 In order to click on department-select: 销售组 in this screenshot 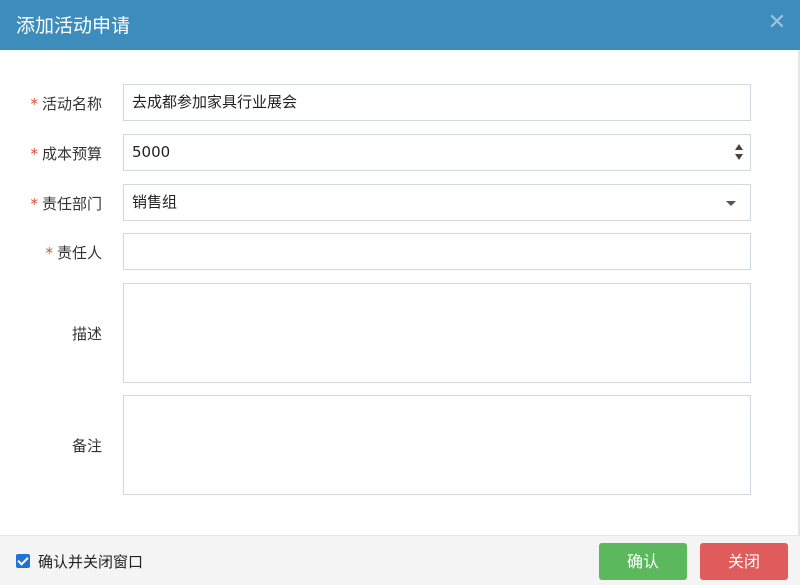, I will do `click(437, 202)`.